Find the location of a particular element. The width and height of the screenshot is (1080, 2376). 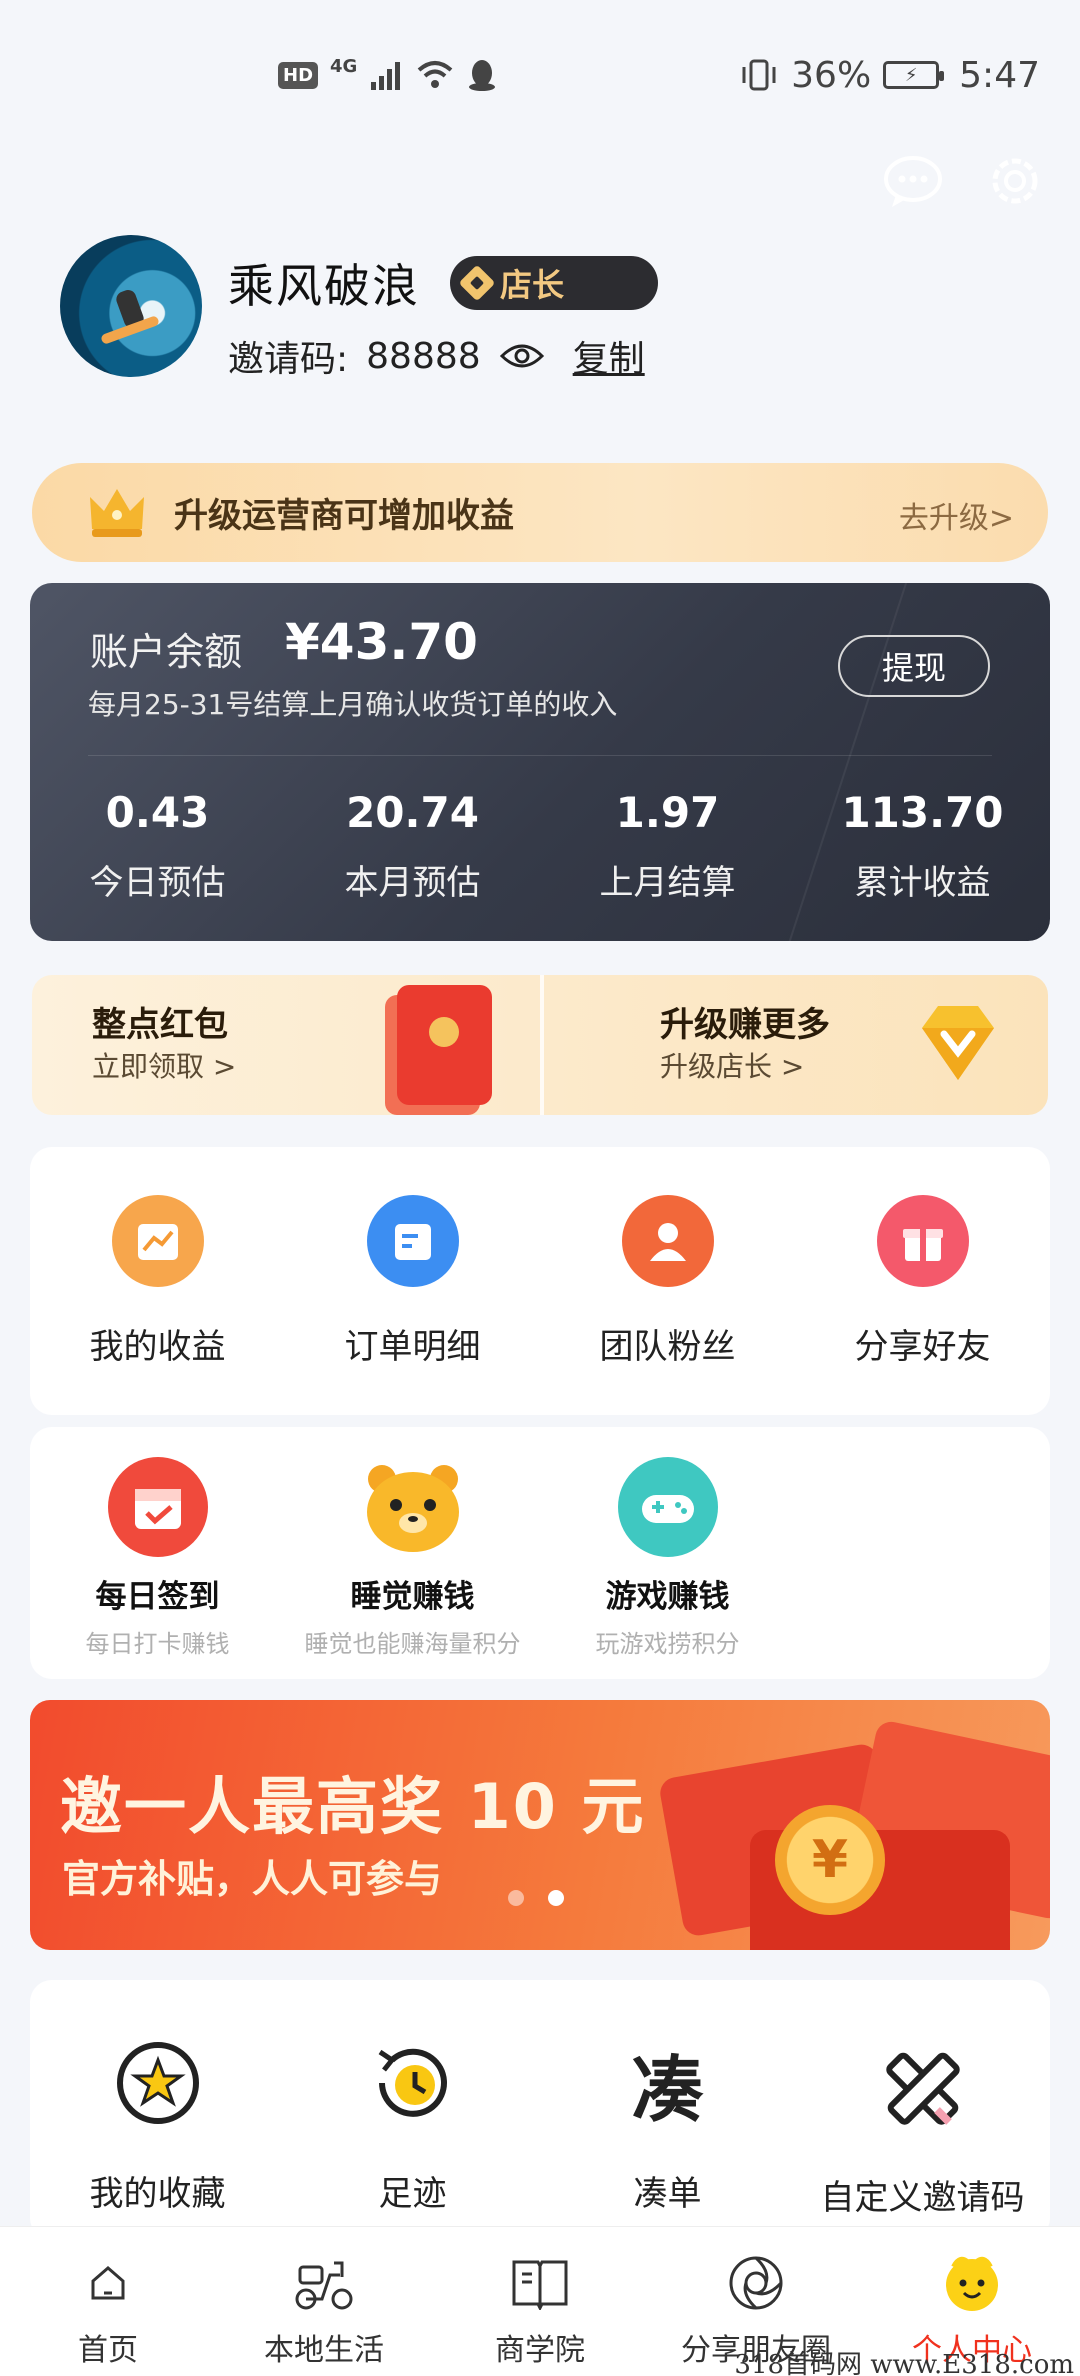

menu-my-earnings: 我的收益 is located at coordinates (157, 1281).